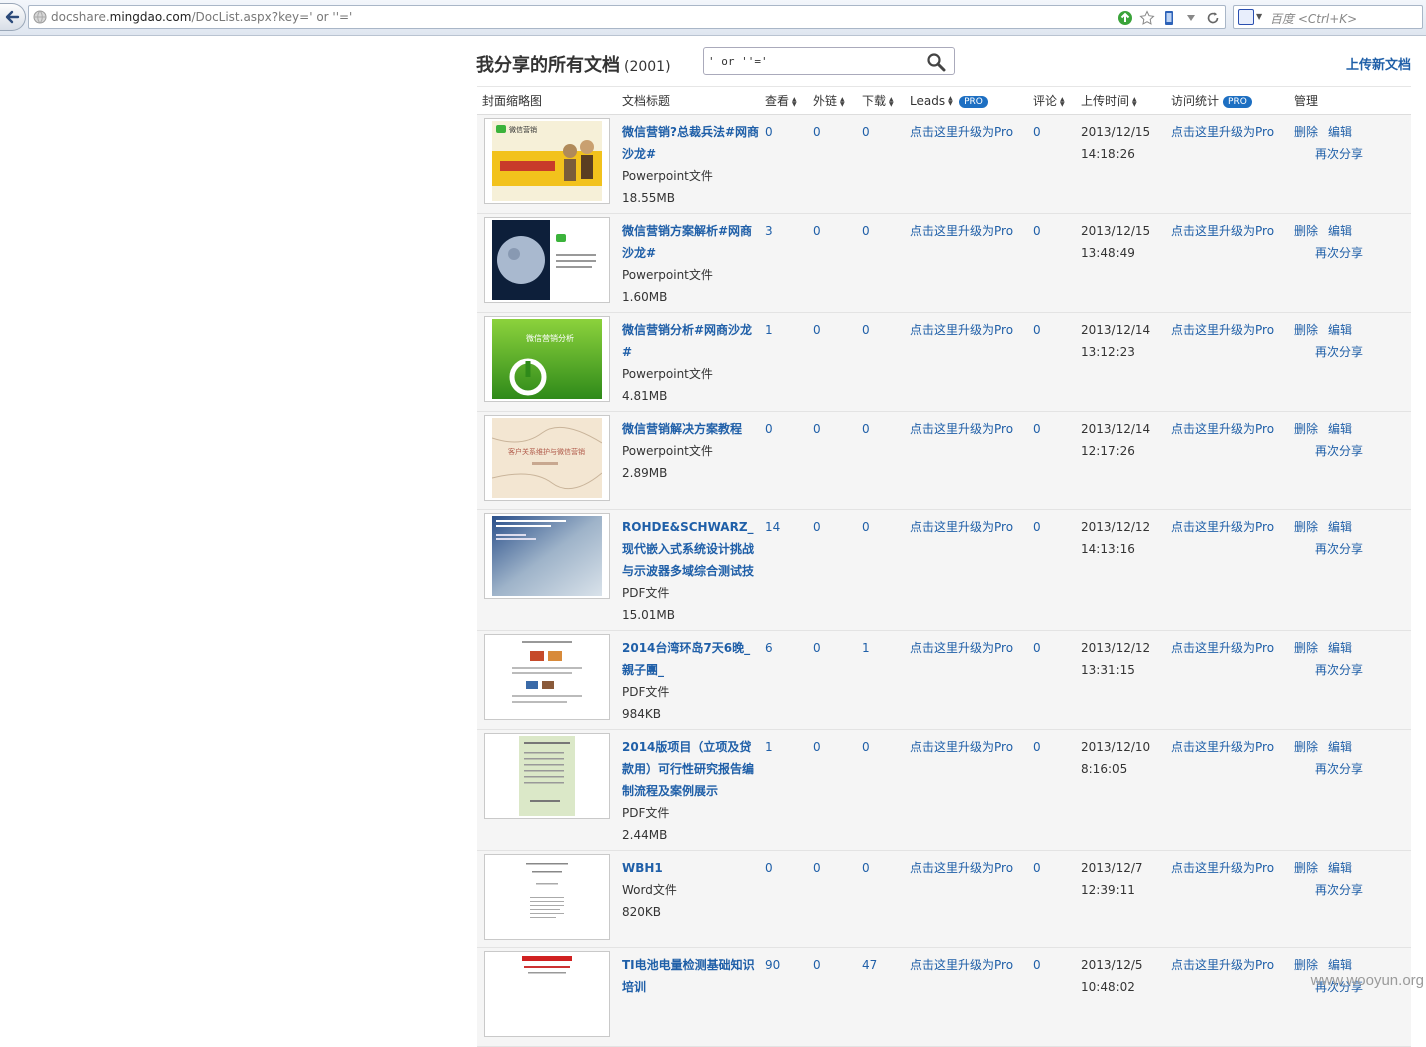 This screenshot has width=1426, height=1047. Describe the element at coordinates (869, 965) in the screenshot. I see `downloads-count: 47` at that location.